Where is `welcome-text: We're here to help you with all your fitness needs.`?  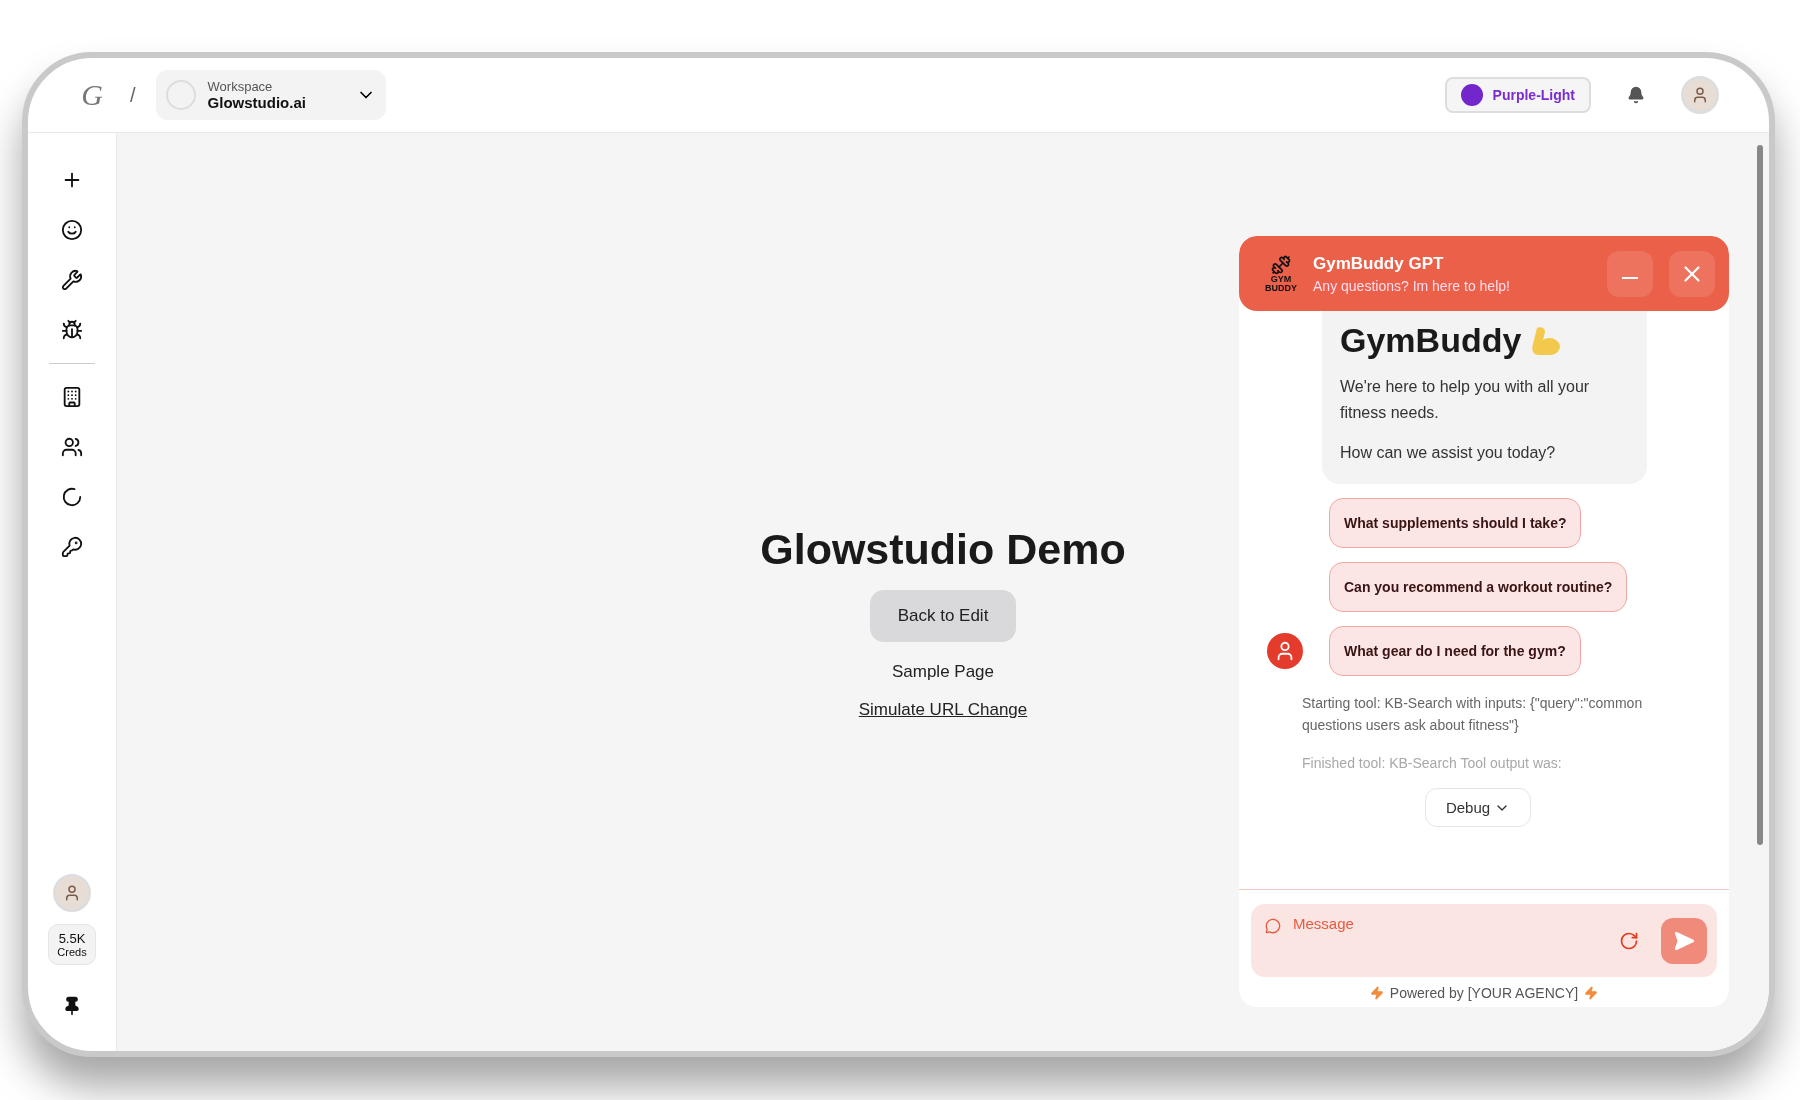
welcome-text: We're here to help you with all your fitness needs. is located at coordinates (1465, 400).